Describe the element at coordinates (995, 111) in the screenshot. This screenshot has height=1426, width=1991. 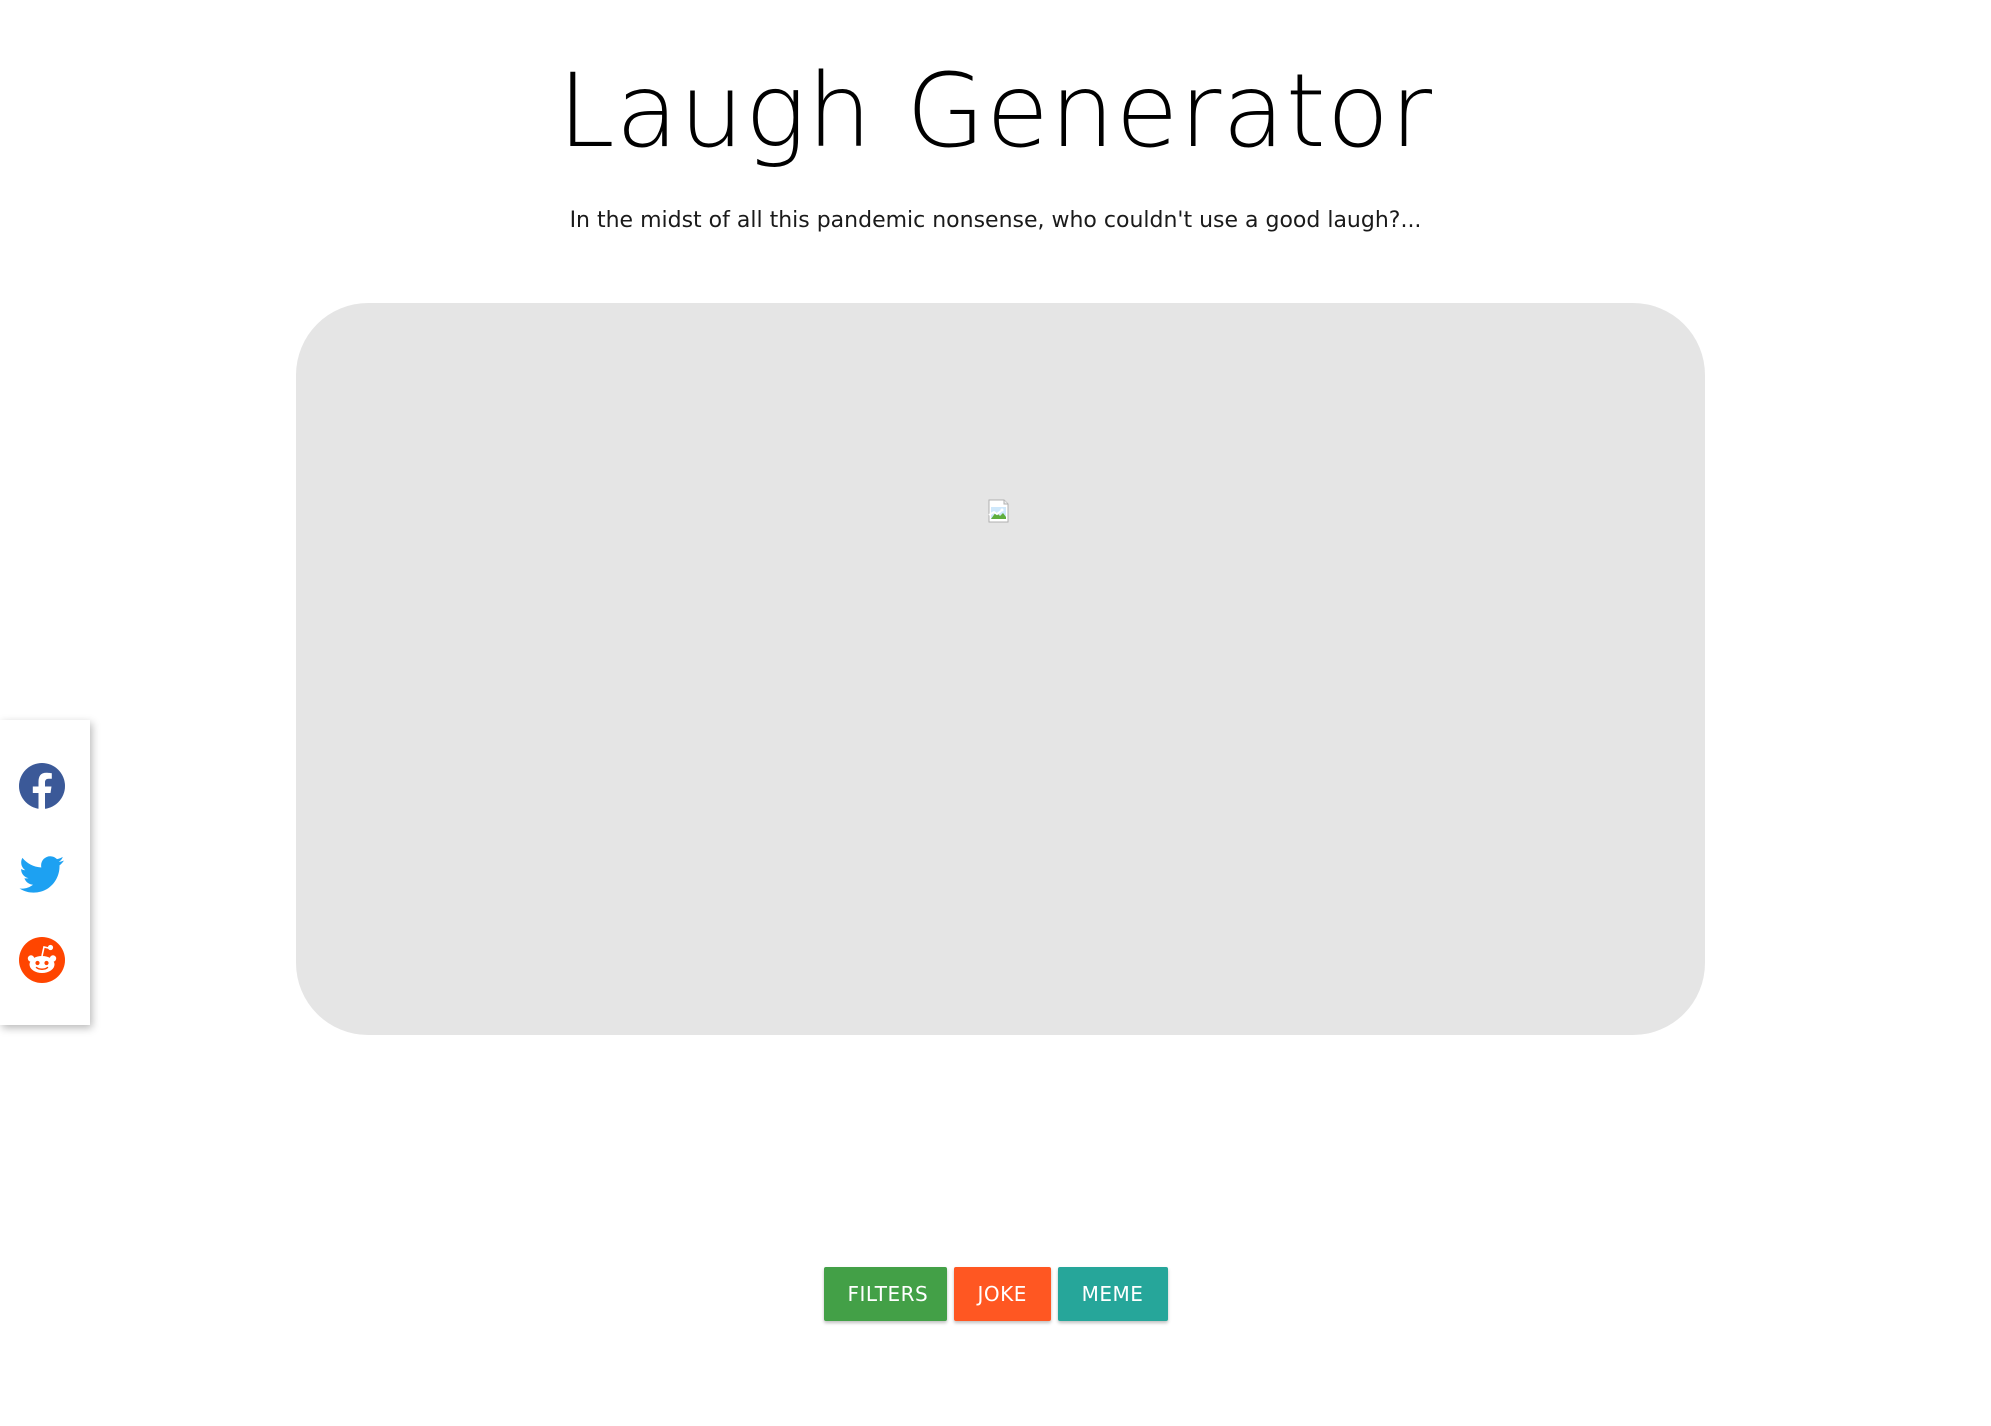
I see `page-title: Laugh Generator` at that location.